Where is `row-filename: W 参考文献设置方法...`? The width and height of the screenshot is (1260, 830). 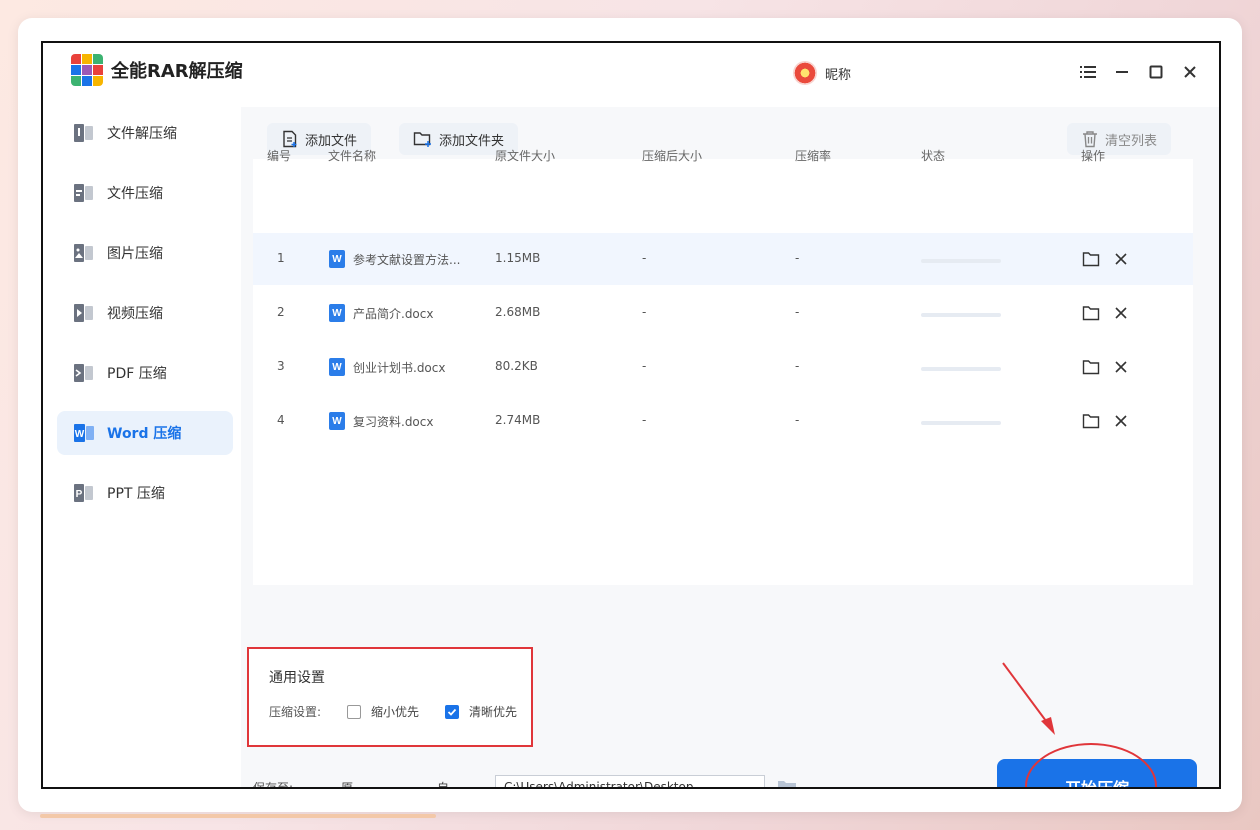
row-filename: W 参考文献设置方法... is located at coordinates (394, 259).